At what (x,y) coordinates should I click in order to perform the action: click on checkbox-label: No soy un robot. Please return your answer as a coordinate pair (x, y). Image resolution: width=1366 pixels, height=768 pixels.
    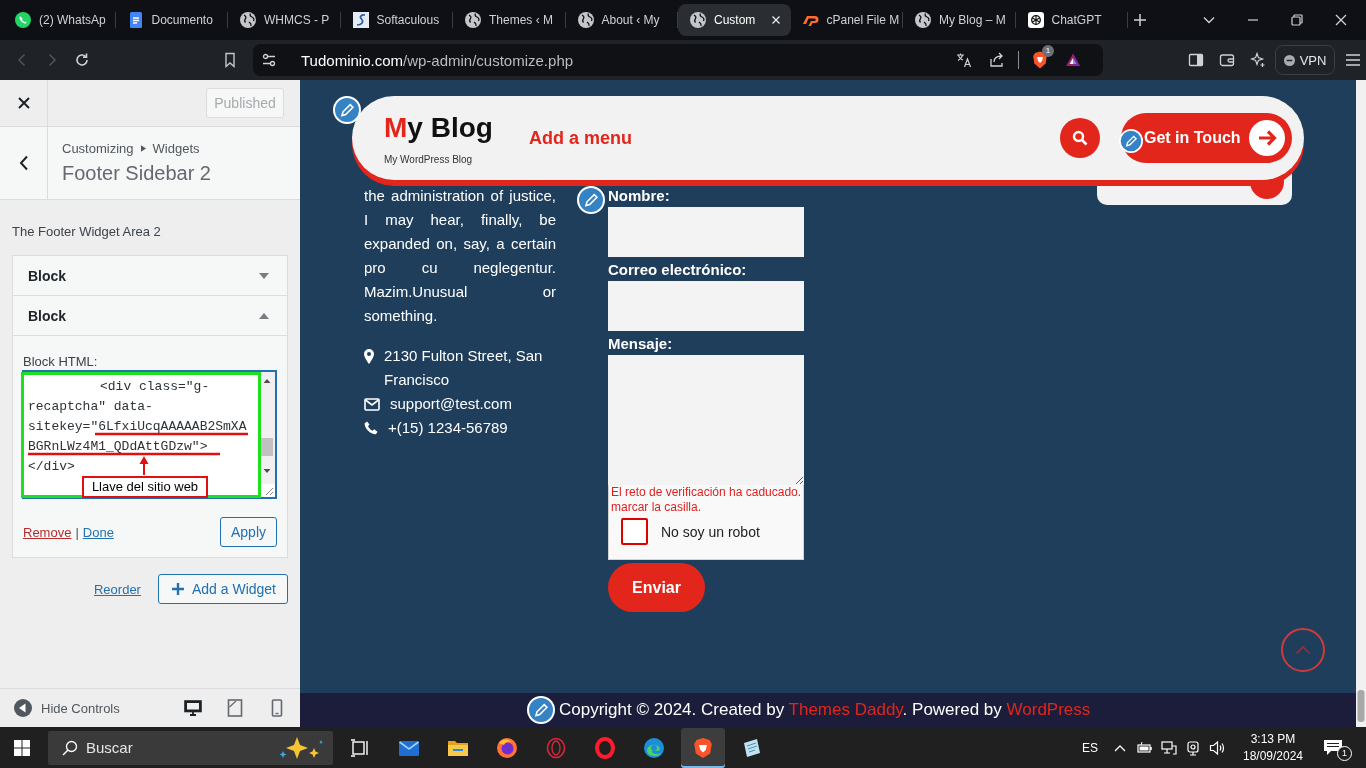
    Looking at the image, I should click on (710, 531).